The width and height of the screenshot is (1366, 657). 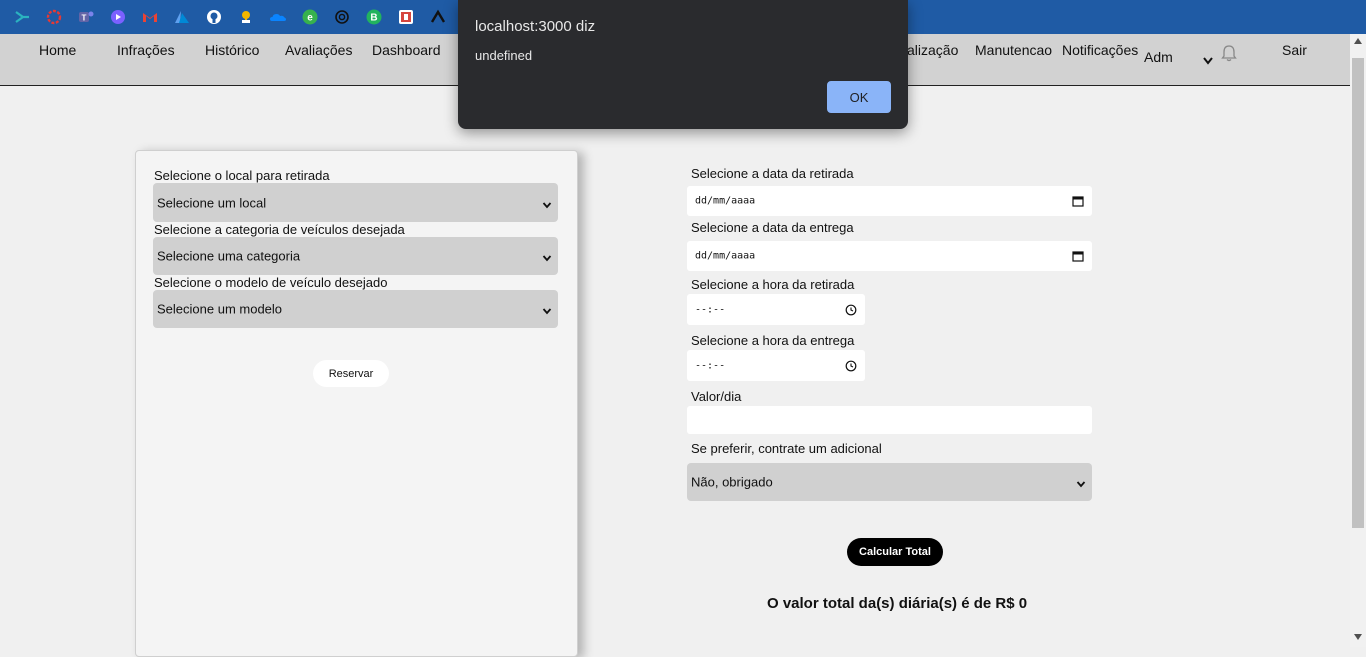 I want to click on svg-text: e, so click(x=310, y=18).